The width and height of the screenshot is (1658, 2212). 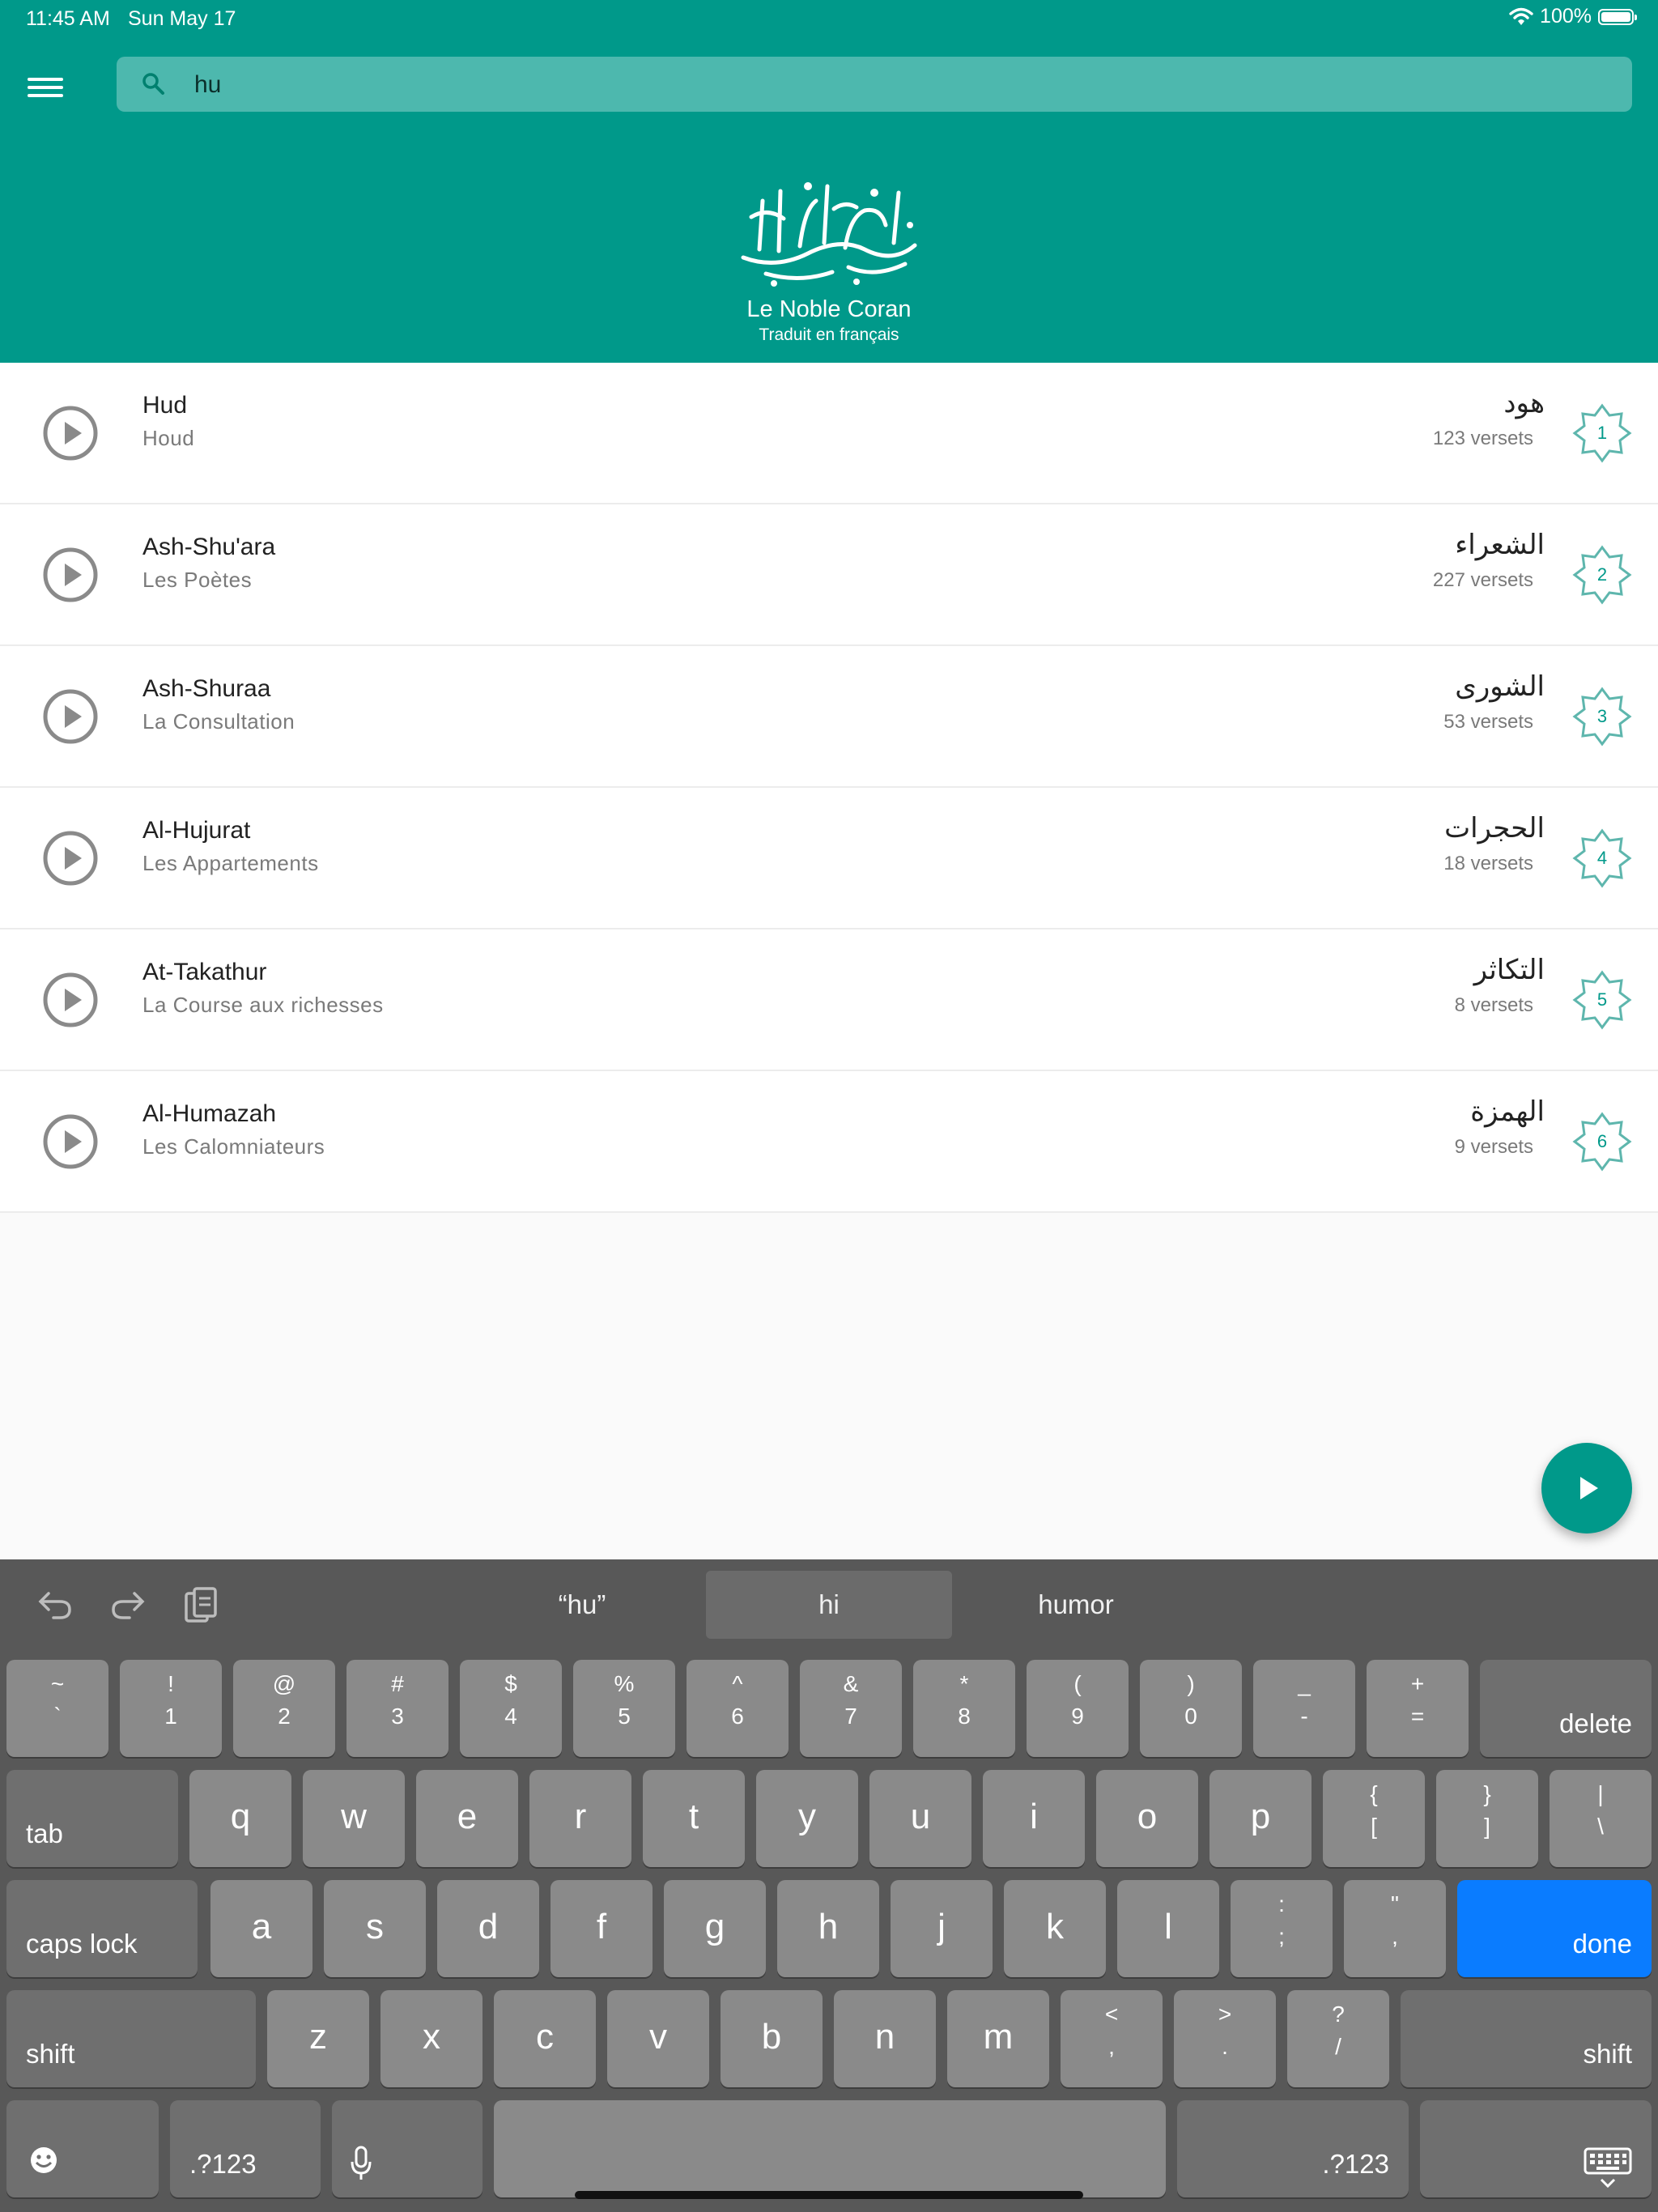 I want to click on key-]: }], so click(x=1487, y=1819).